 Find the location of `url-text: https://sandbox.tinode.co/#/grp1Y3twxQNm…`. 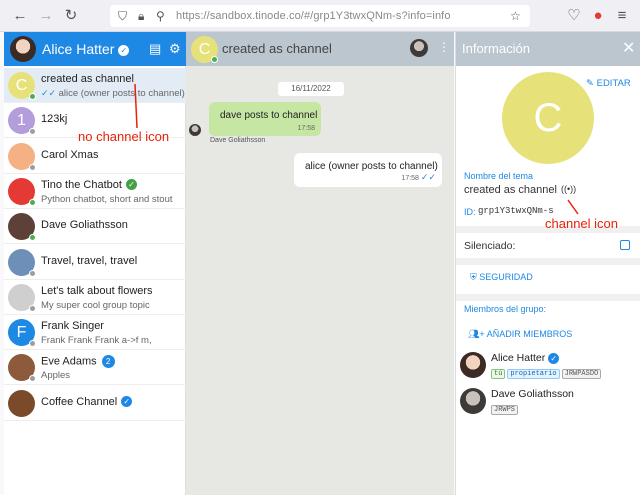

url-text: https://sandbox.tinode.co/#/grp1Y3twxQNm… is located at coordinates (313, 16).